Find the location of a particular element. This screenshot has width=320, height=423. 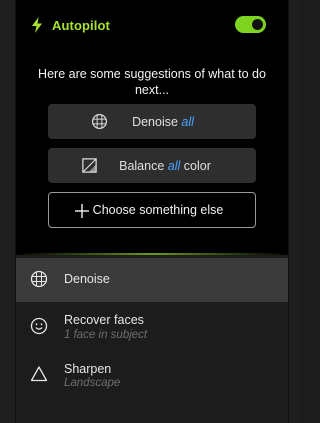

list-item-recover-faces-label: Recover faces is located at coordinates (104, 320).